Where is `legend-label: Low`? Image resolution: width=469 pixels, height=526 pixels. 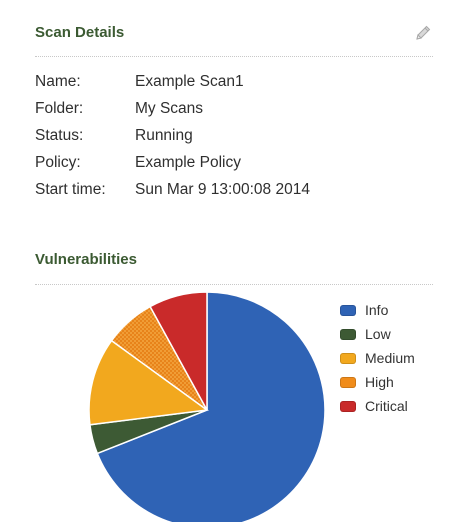
legend-label: Low is located at coordinates (378, 334).